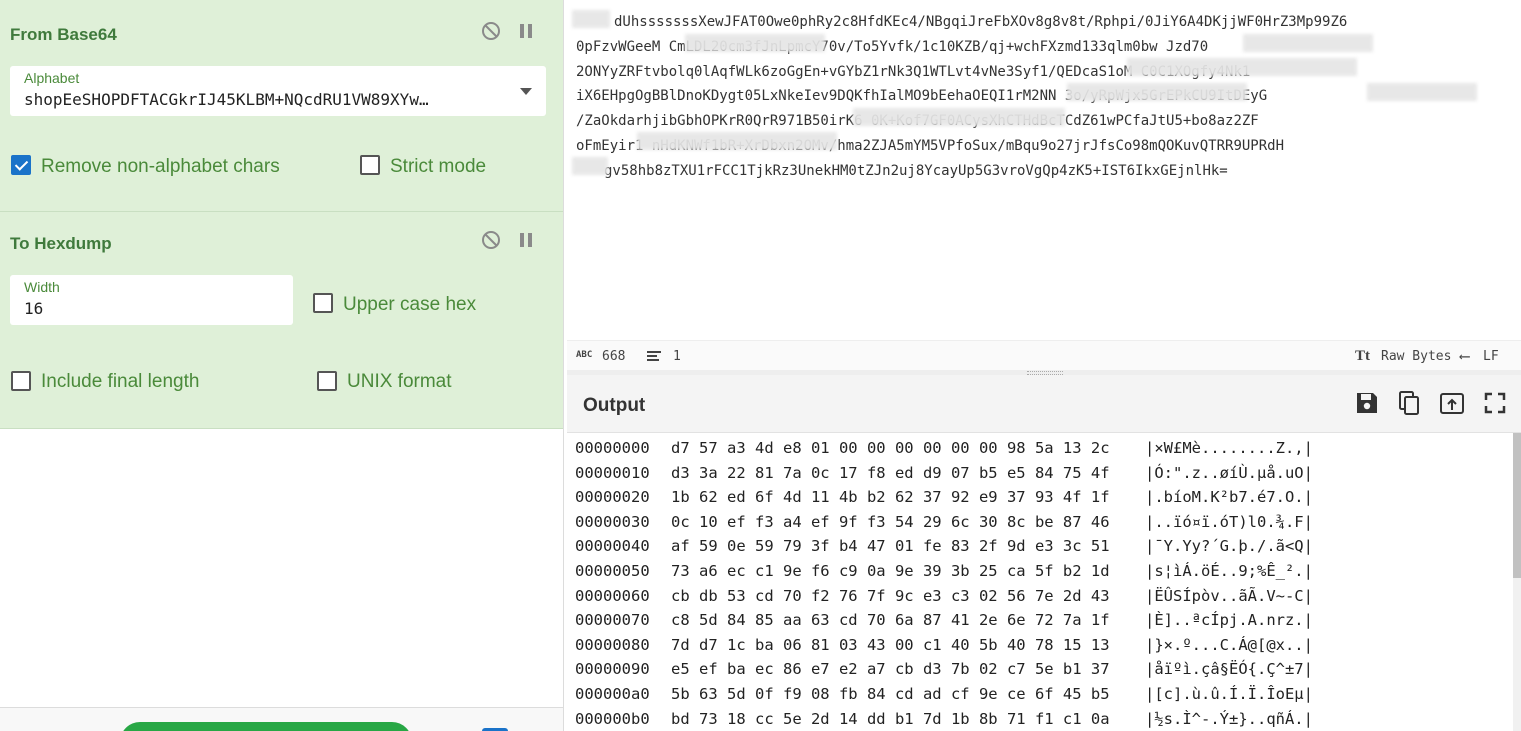  Describe the element at coordinates (21, 165) in the screenshot. I see `remove-non-alphabet-checkbox` at that location.